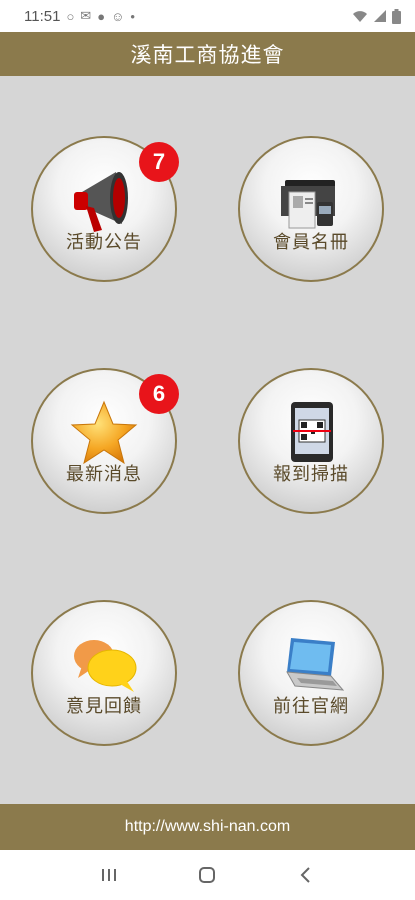 The width and height of the screenshot is (415, 900). I want to click on recent-apps-button, so click(109, 875).